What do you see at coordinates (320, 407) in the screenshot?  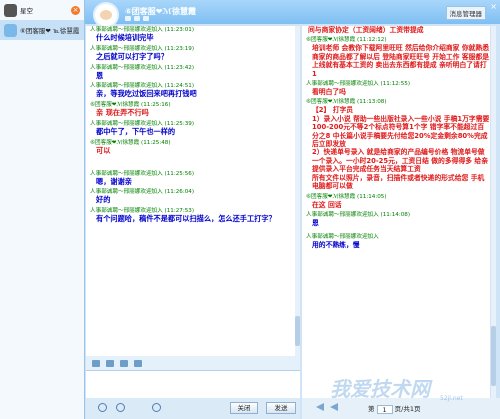 I see `first-page-icon` at bounding box center [320, 407].